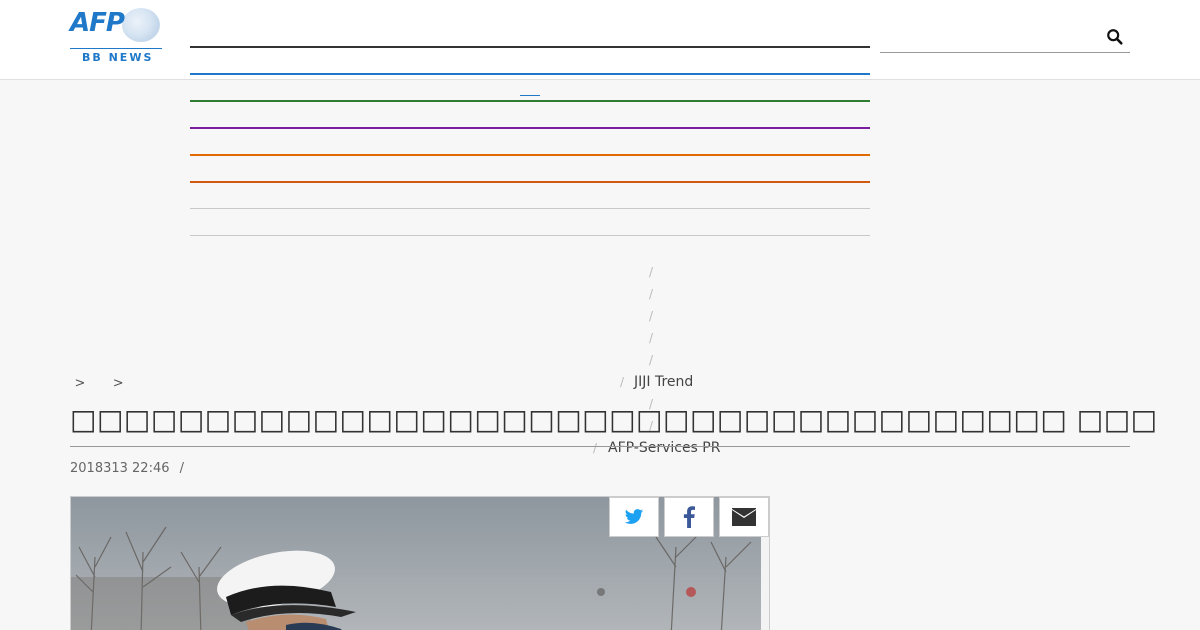 The image size is (1200, 630). What do you see at coordinates (1115, 37) in the screenshot?
I see `search-icon` at bounding box center [1115, 37].